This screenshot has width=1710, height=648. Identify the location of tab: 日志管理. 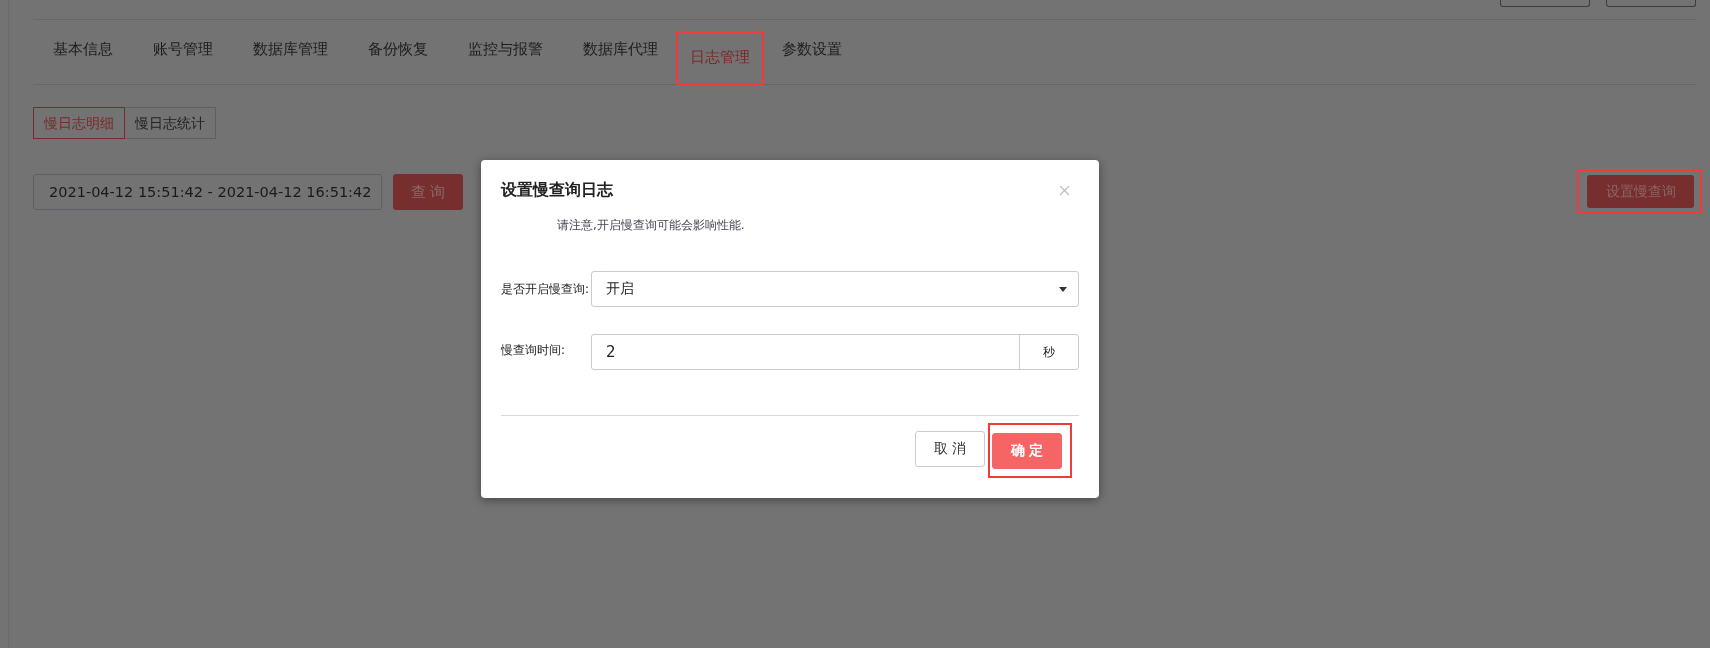
(720, 58).